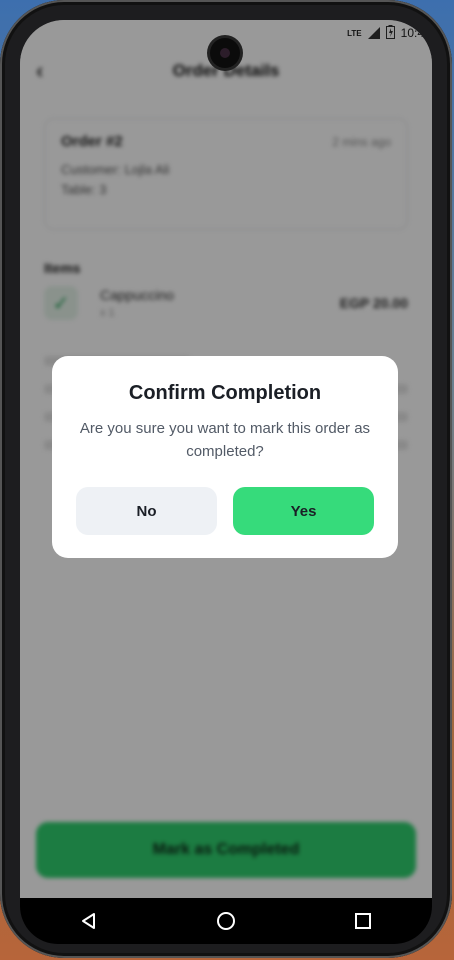 The width and height of the screenshot is (454, 960). I want to click on yes-button: Yes, so click(303, 511).